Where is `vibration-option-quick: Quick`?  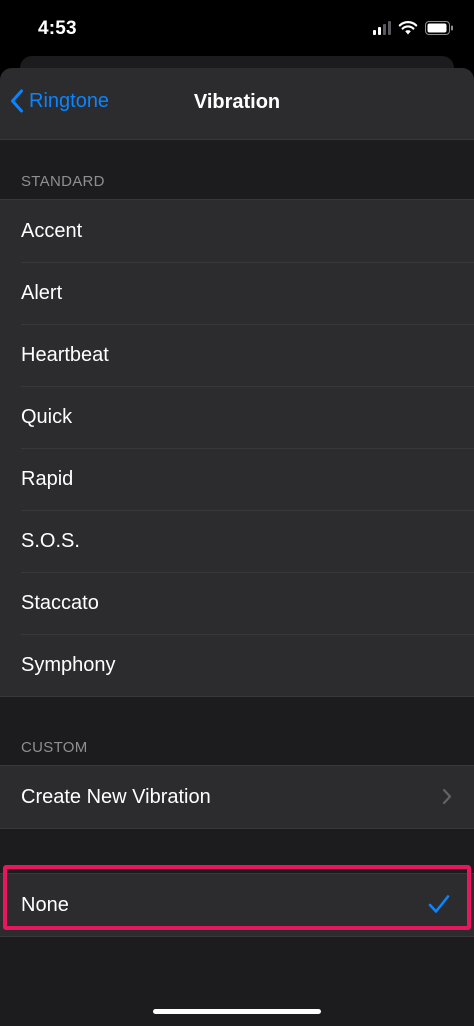 vibration-option-quick: Quick is located at coordinates (237, 417).